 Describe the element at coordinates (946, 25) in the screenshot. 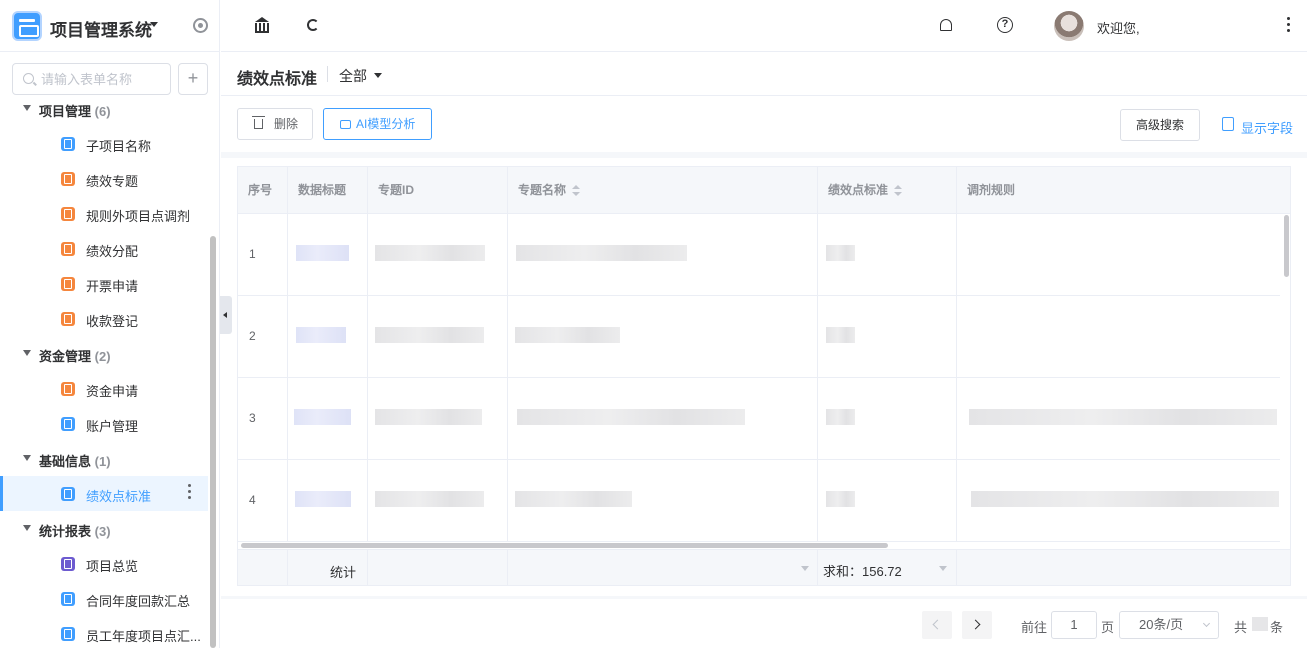

I see `bell-icon` at that location.